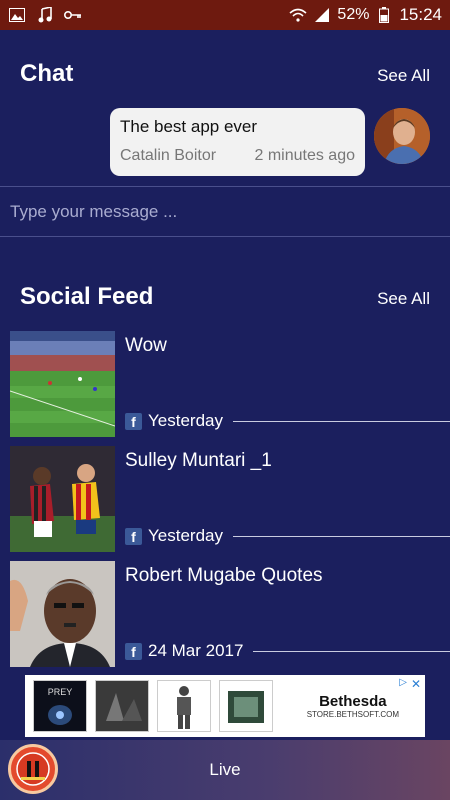 Image resolution: width=450 pixels, height=800 pixels. I want to click on signal-icon, so click(322, 15).